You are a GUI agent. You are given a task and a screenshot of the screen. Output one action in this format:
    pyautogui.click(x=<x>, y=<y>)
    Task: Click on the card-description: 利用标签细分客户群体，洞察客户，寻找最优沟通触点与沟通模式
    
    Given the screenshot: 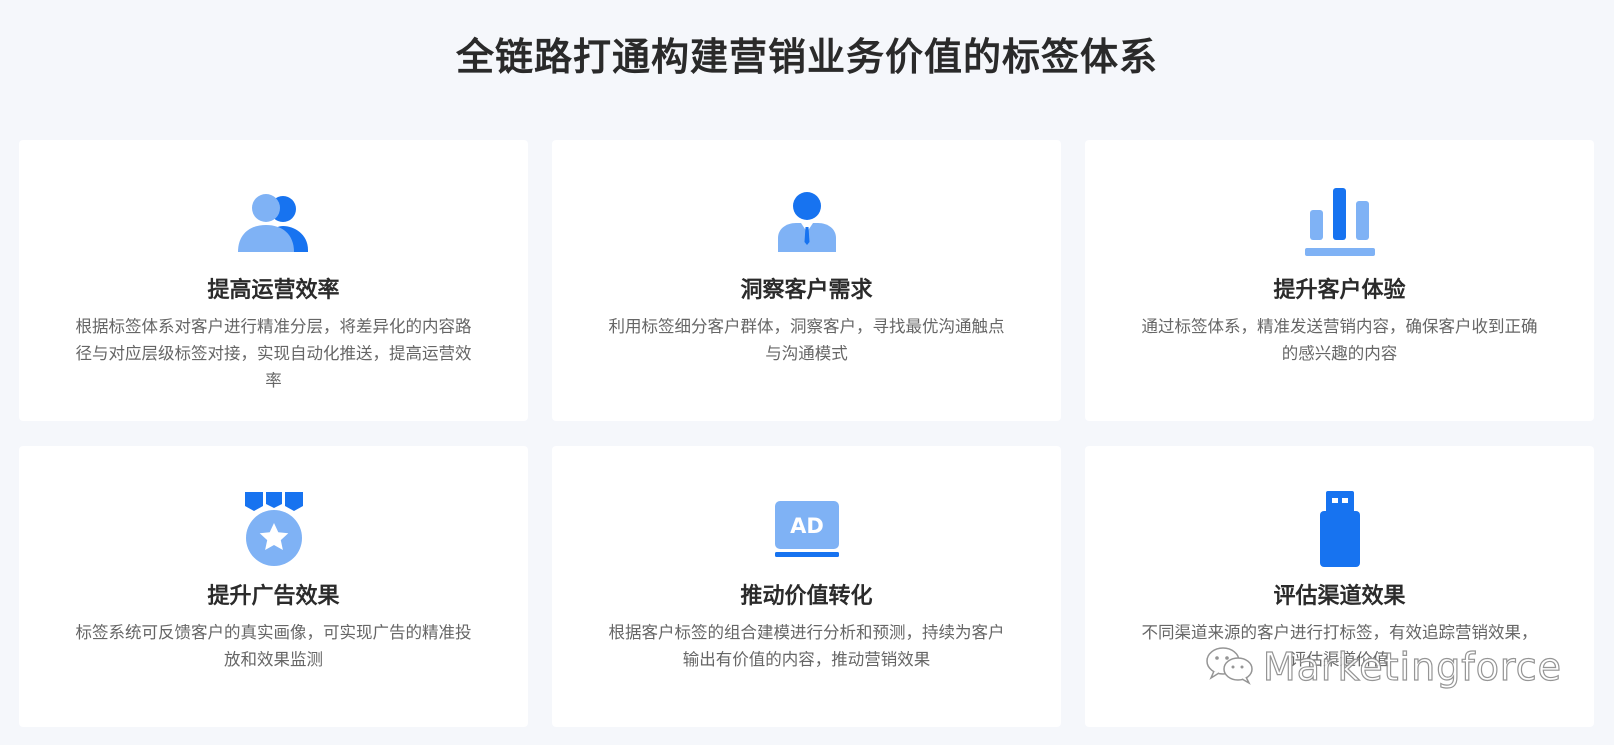 What is the action you would take?
    pyautogui.click(x=806, y=340)
    